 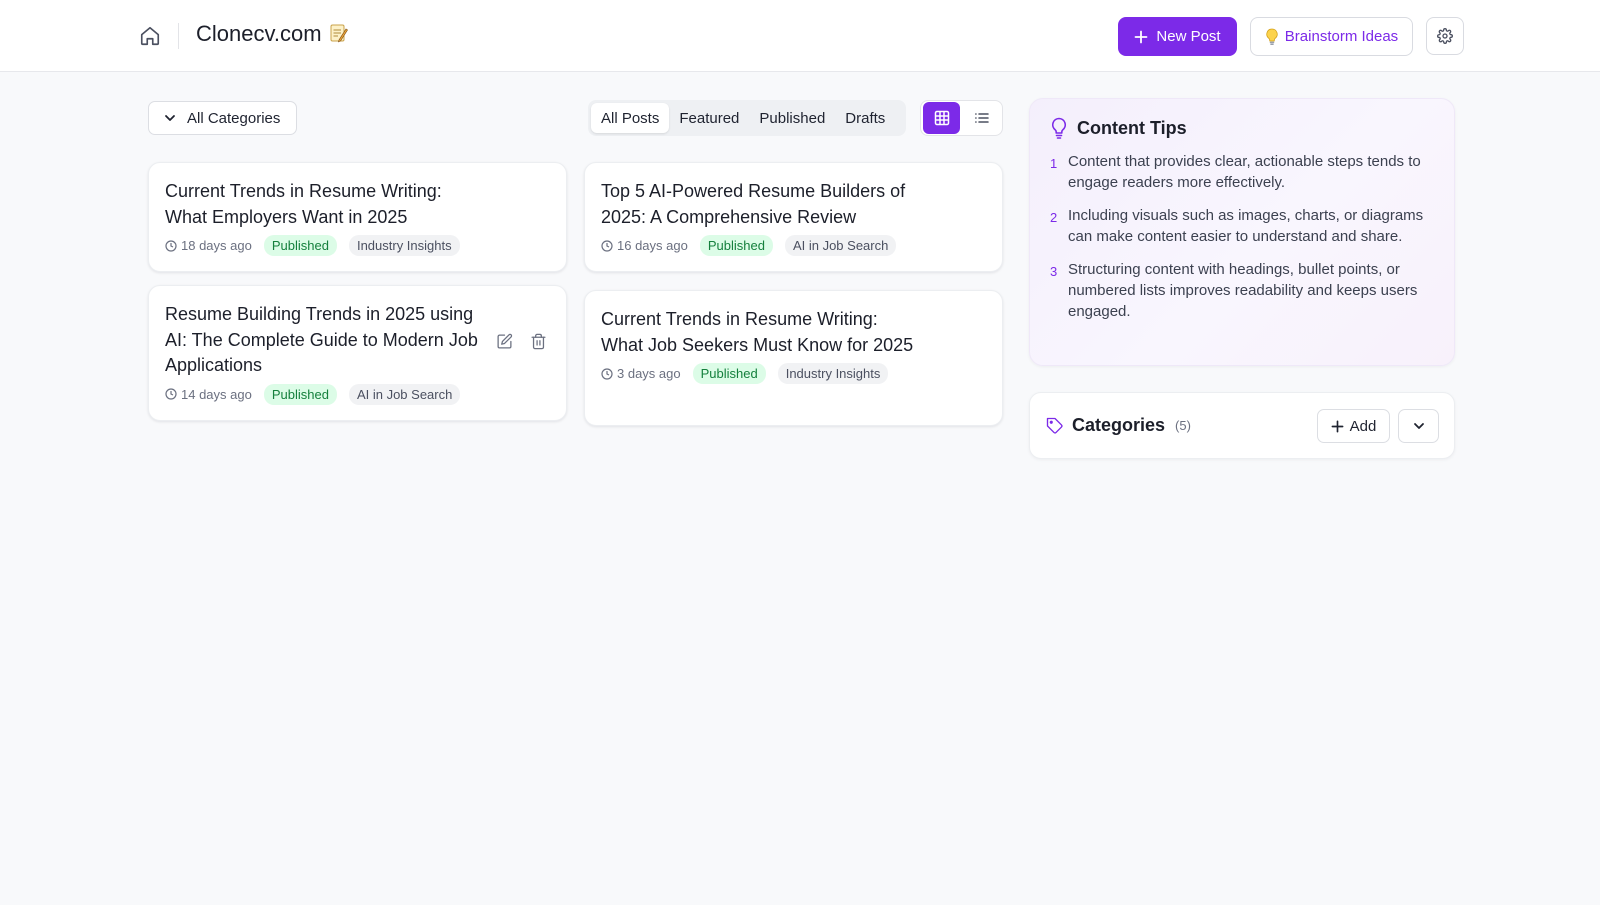 I want to click on tip-number: 2, so click(x=1054, y=217).